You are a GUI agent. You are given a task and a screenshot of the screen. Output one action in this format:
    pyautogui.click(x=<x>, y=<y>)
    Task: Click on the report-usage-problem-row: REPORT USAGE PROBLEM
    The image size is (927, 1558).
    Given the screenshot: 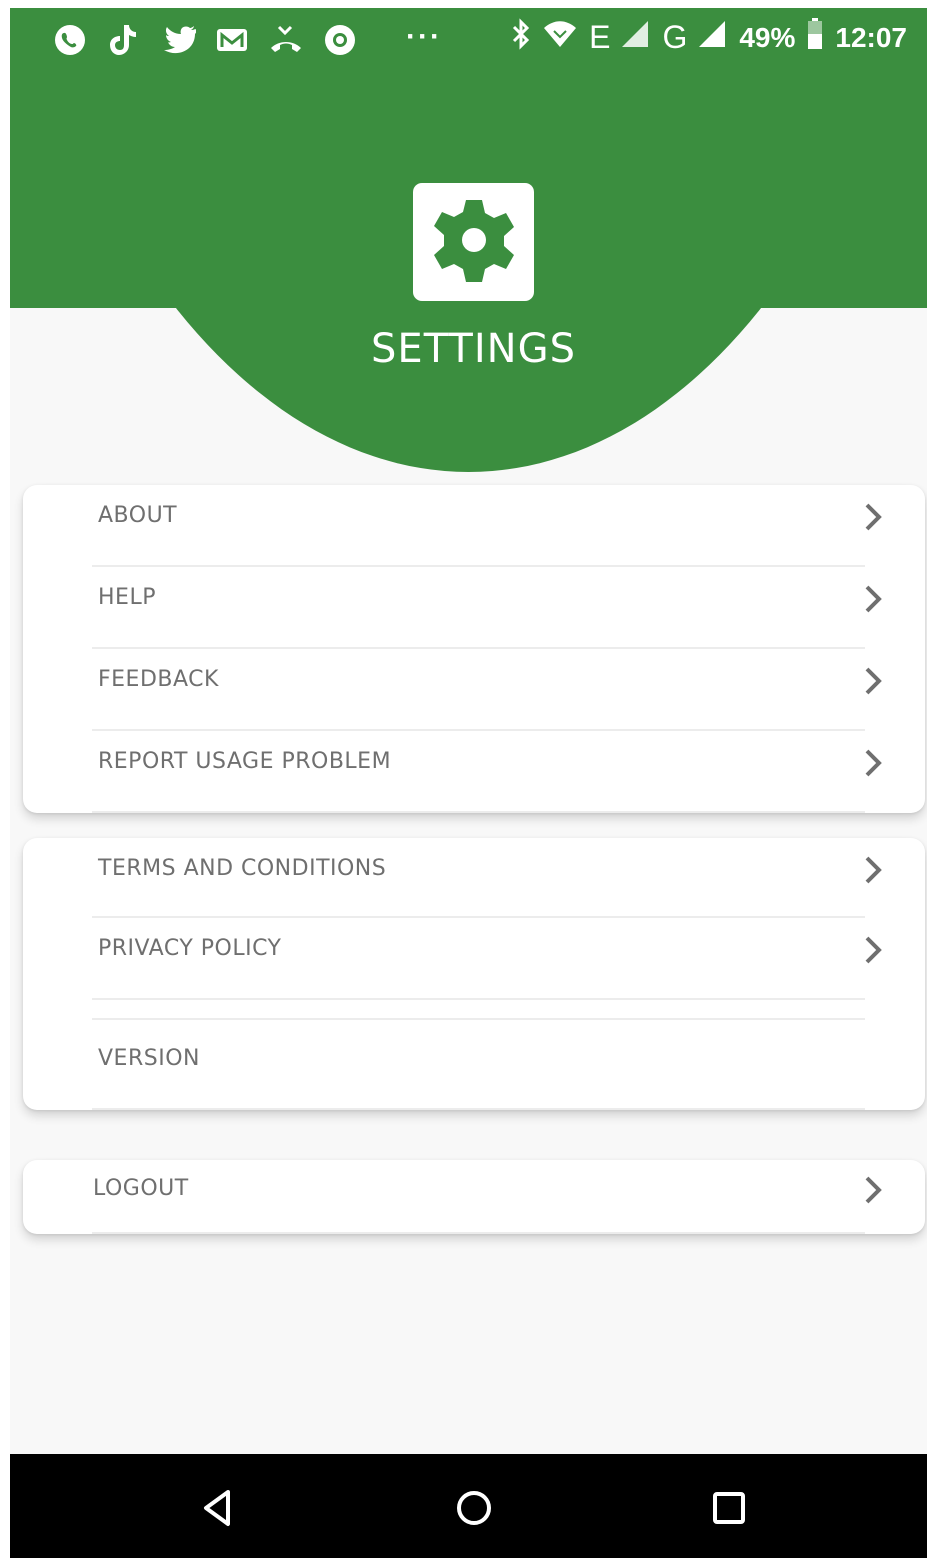 What is the action you would take?
    pyautogui.click(x=474, y=772)
    